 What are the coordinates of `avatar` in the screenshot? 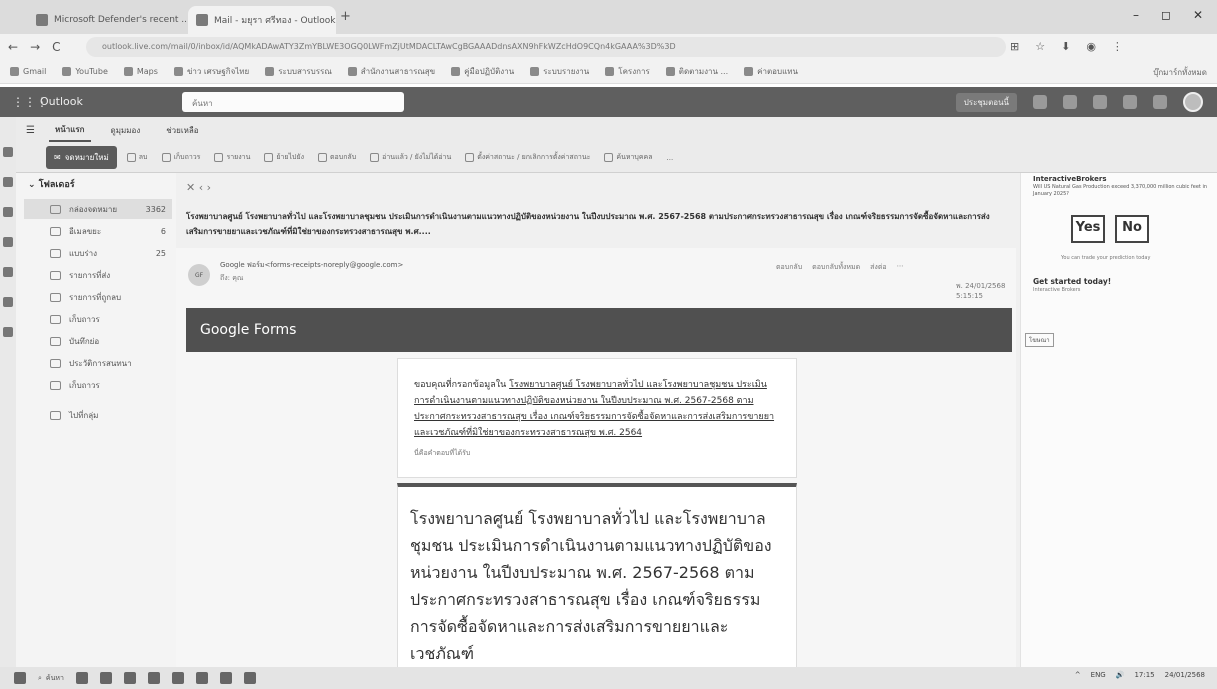 It's located at (1193, 102).